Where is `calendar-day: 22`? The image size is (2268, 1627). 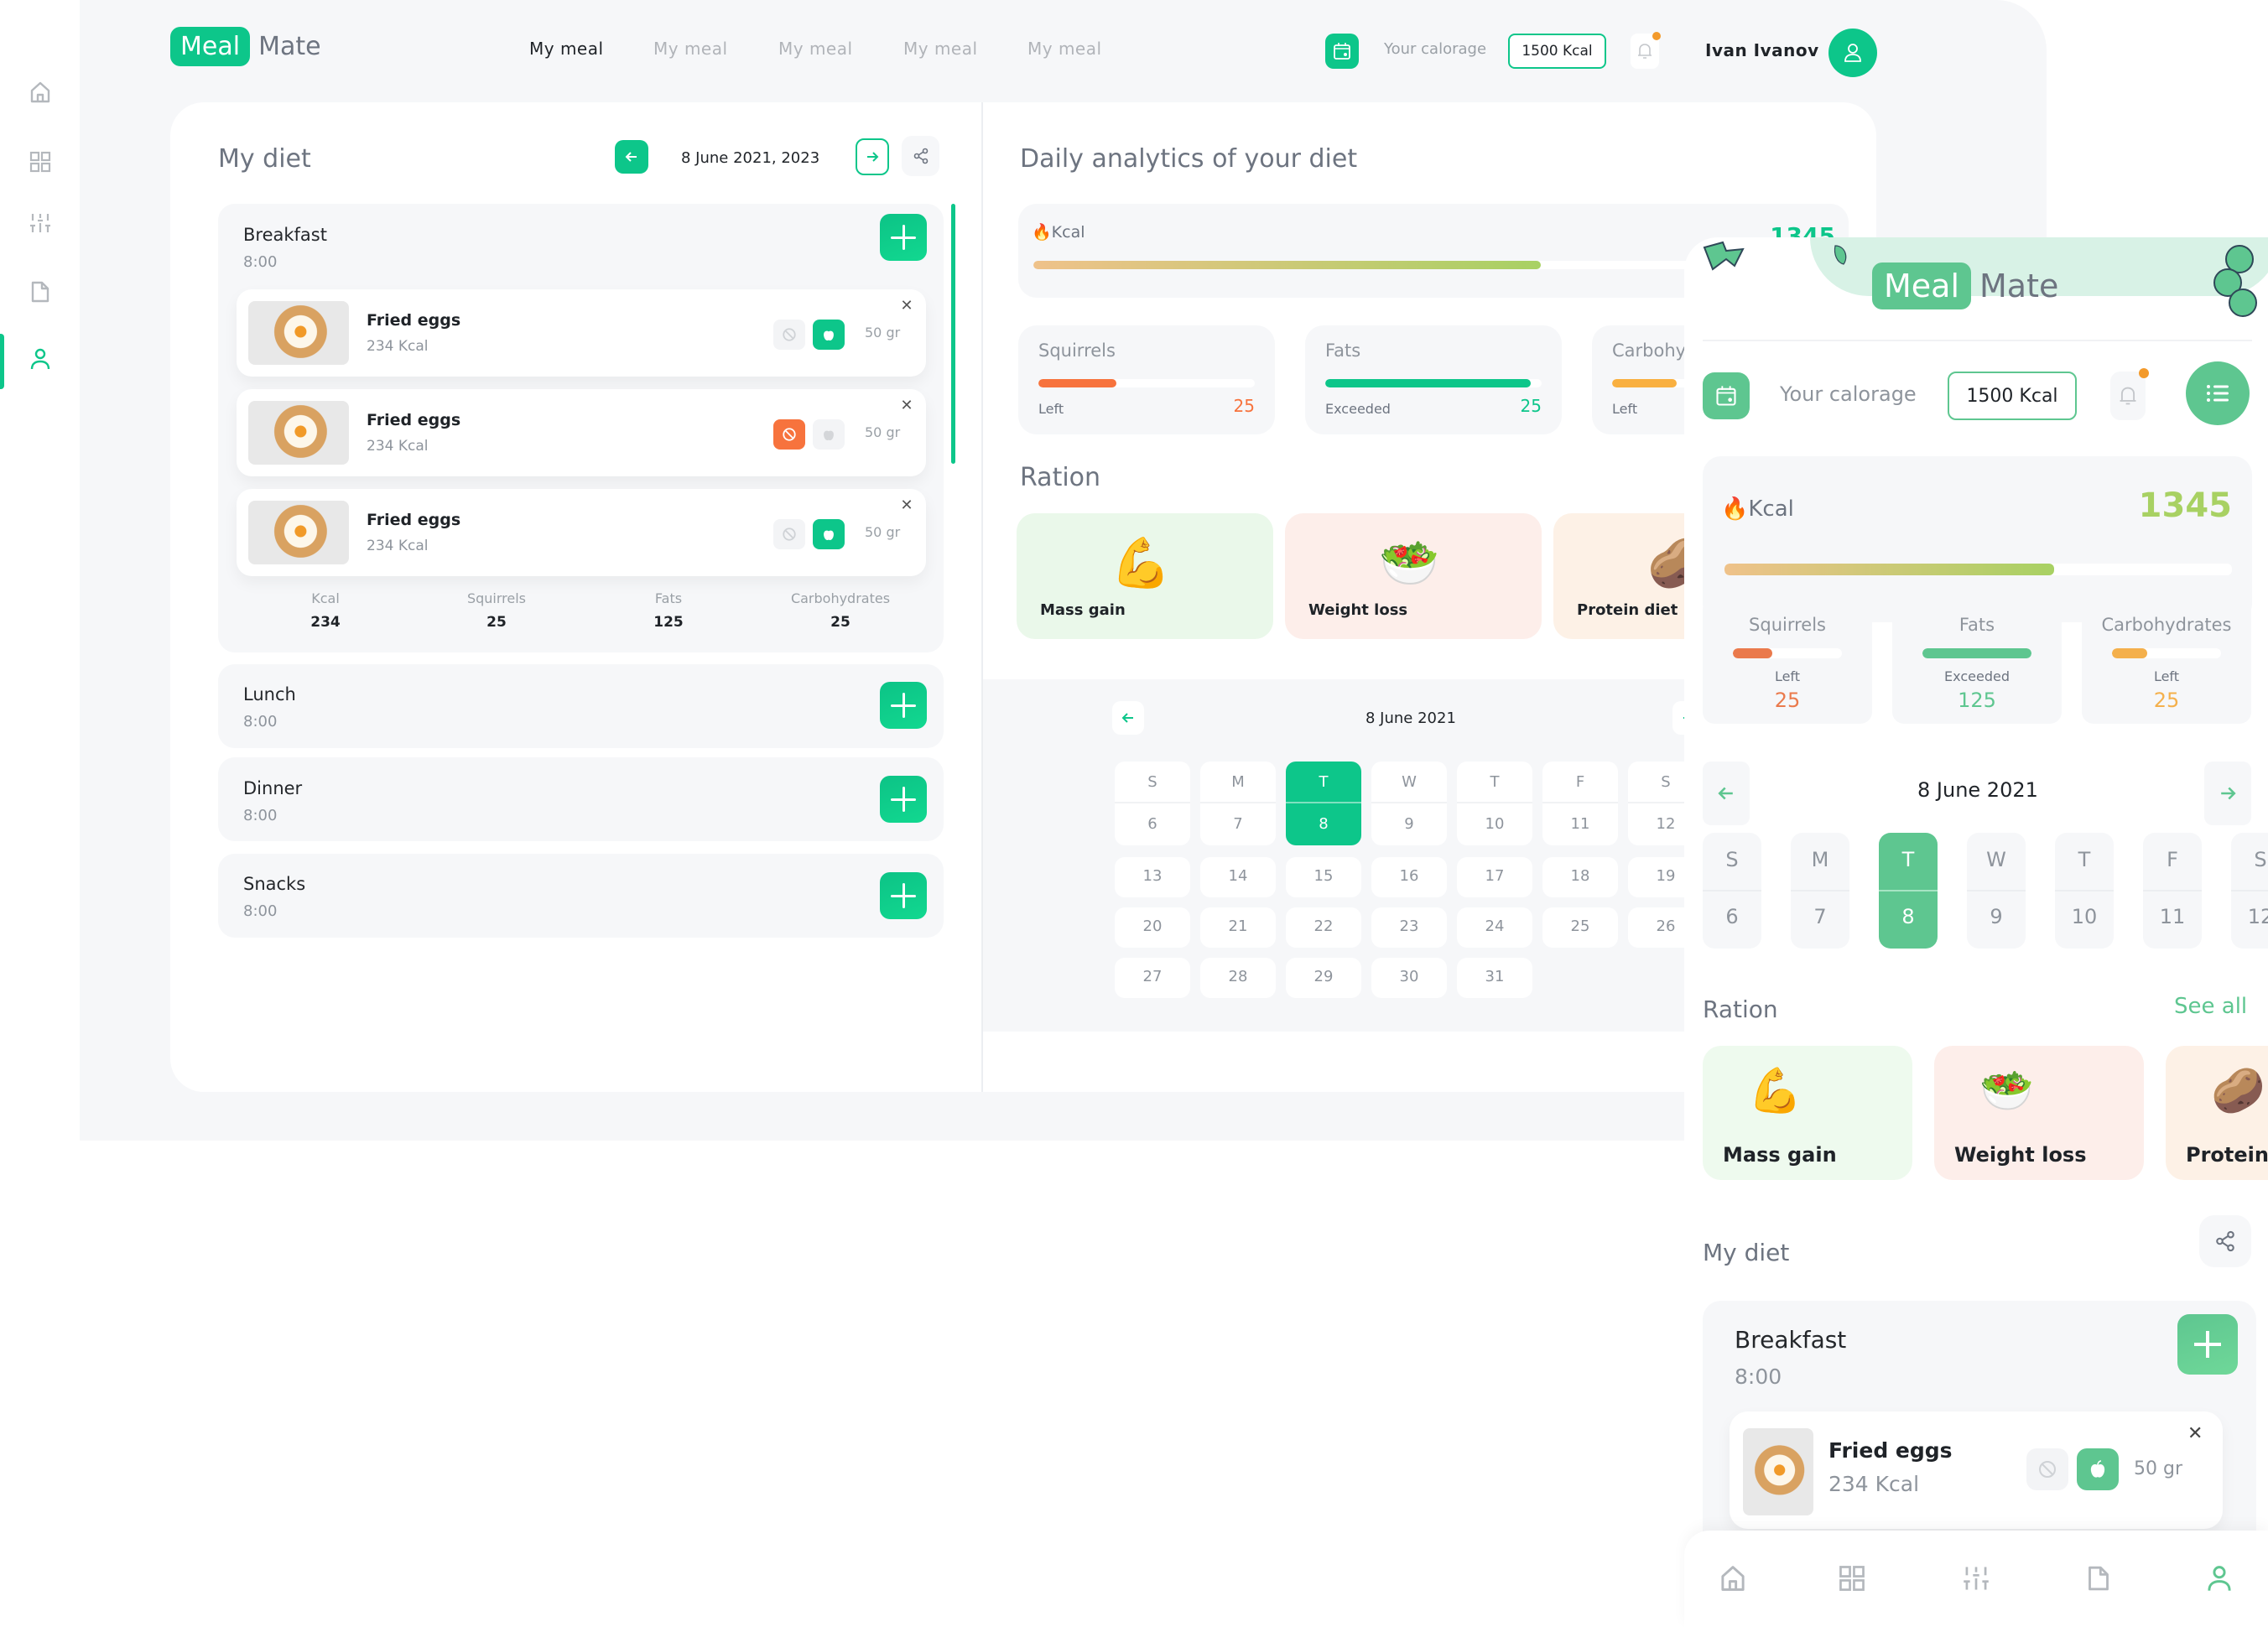
calendar-day: 22 is located at coordinates (1323, 927).